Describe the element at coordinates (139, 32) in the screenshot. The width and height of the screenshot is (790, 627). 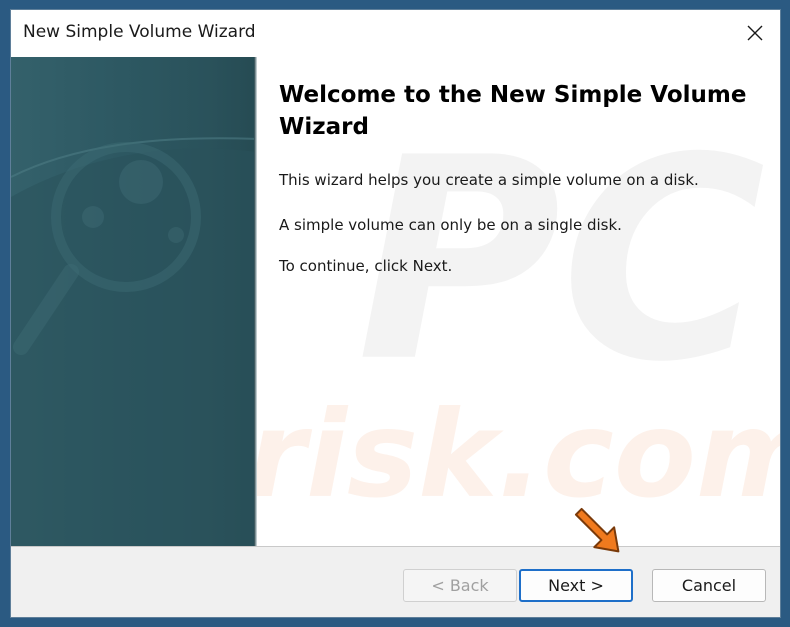
I see `window-title: New Simple Volume Wizard` at that location.